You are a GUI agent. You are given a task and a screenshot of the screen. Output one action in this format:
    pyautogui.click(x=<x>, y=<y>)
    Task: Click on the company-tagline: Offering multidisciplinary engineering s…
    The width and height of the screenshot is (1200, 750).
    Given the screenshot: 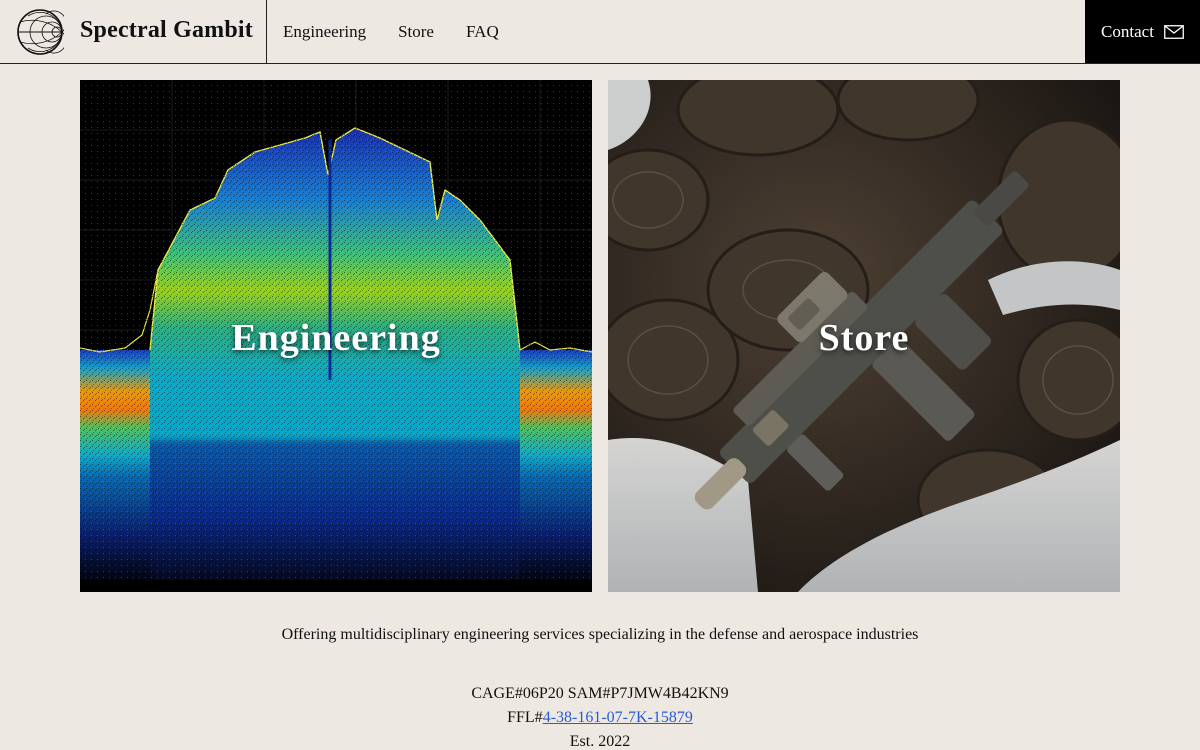 What is the action you would take?
    pyautogui.click(x=600, y=634)
    